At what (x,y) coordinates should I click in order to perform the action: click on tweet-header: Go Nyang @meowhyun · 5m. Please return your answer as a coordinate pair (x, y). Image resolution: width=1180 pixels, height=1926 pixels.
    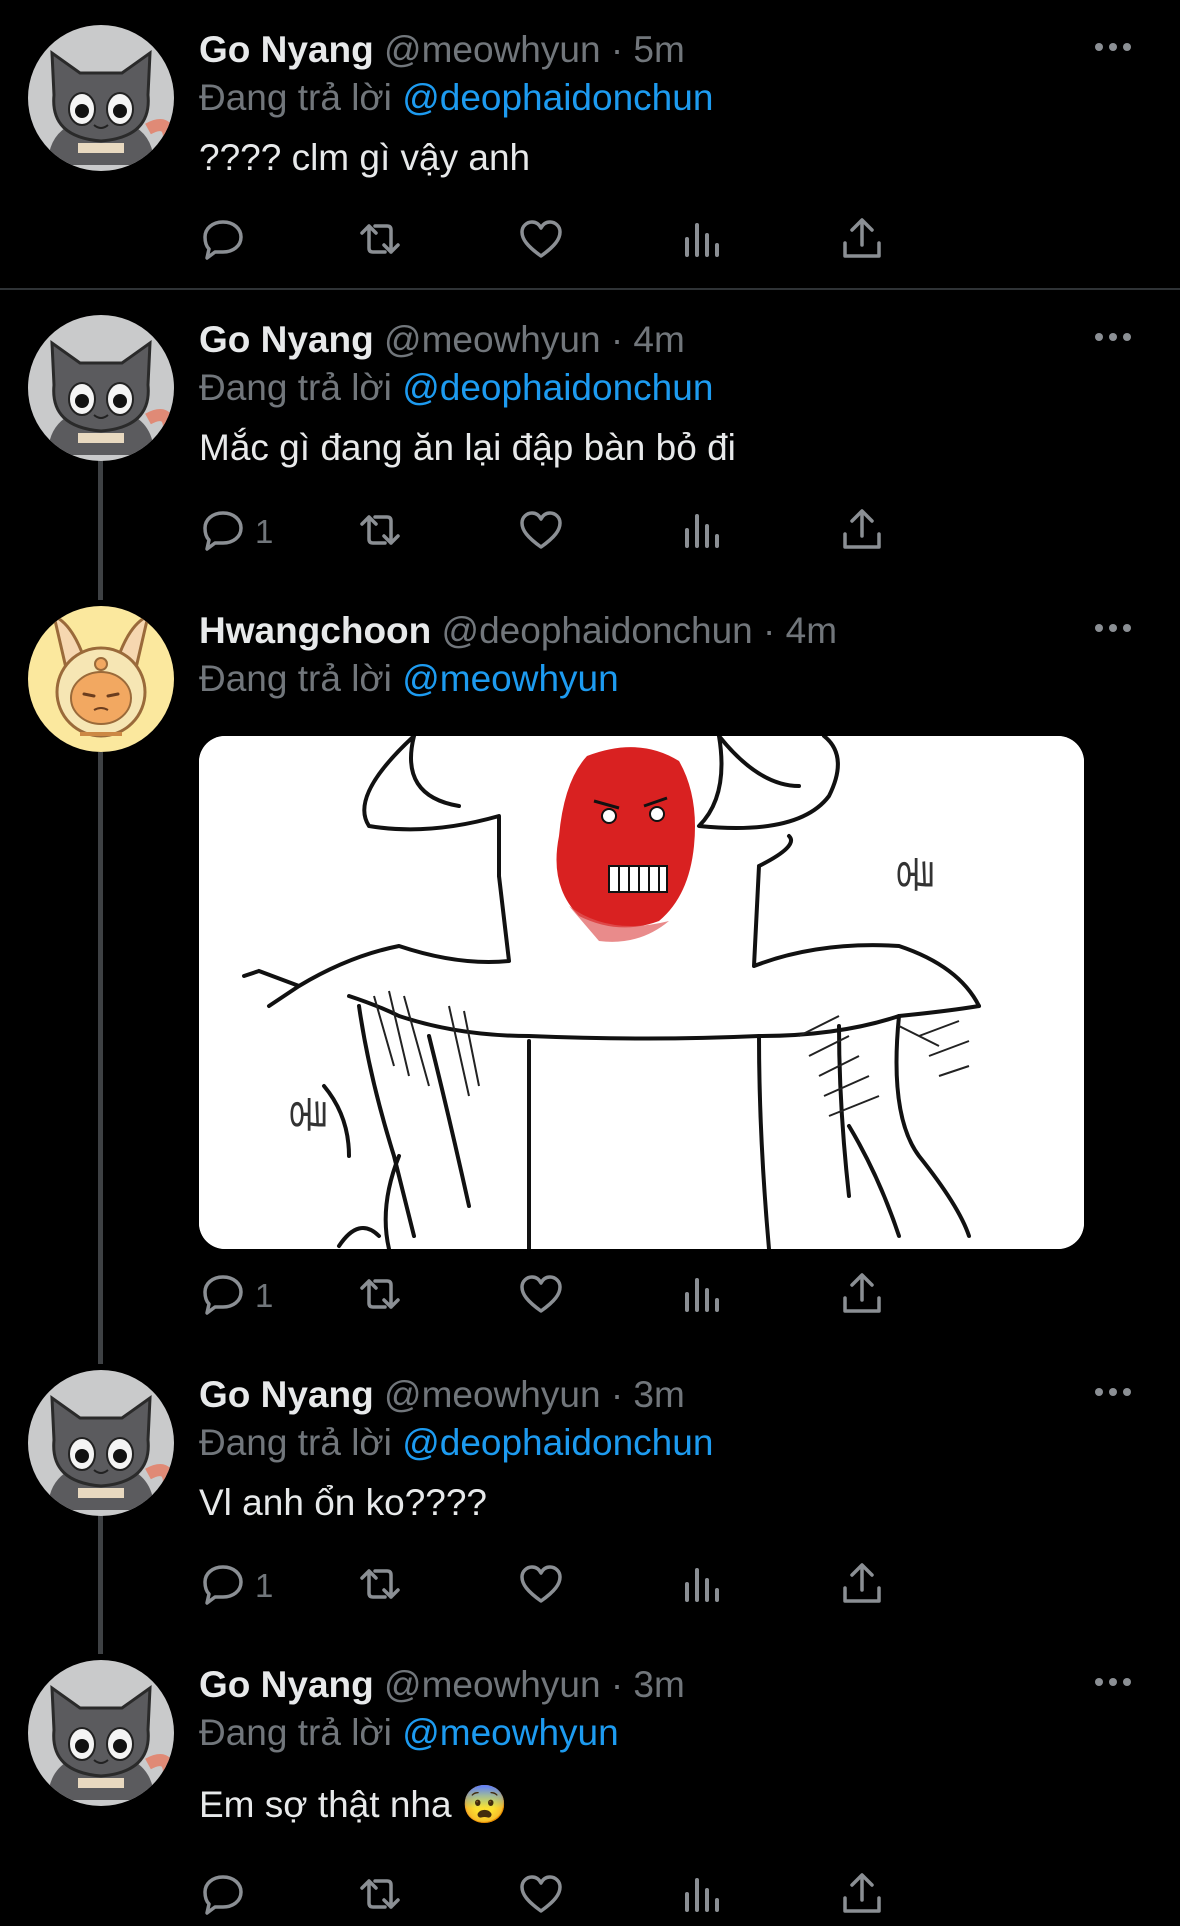
    Looking at the image, I should click on (674, 50).